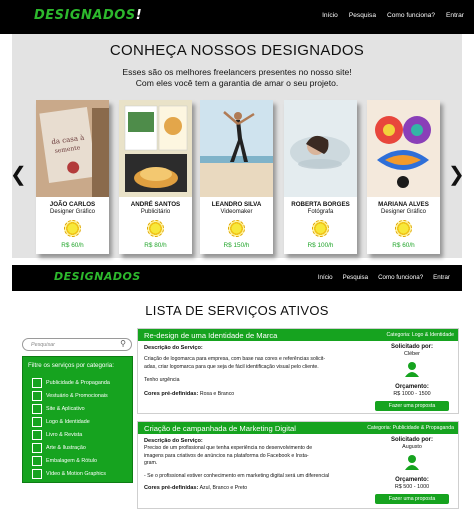 The height and width of the screenshot is (524, 474). What do you see at coordinates (403, 177) in the screenshot?
I see `freelancer-card: MARIANA ALVES Designer Gráfico R$ 60/h` at bounding box center [403, 177].